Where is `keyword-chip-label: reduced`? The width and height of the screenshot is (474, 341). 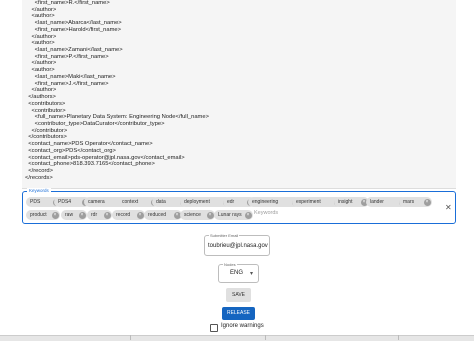 keyword-chip-label: reduced is located at coordinates (157, 215).